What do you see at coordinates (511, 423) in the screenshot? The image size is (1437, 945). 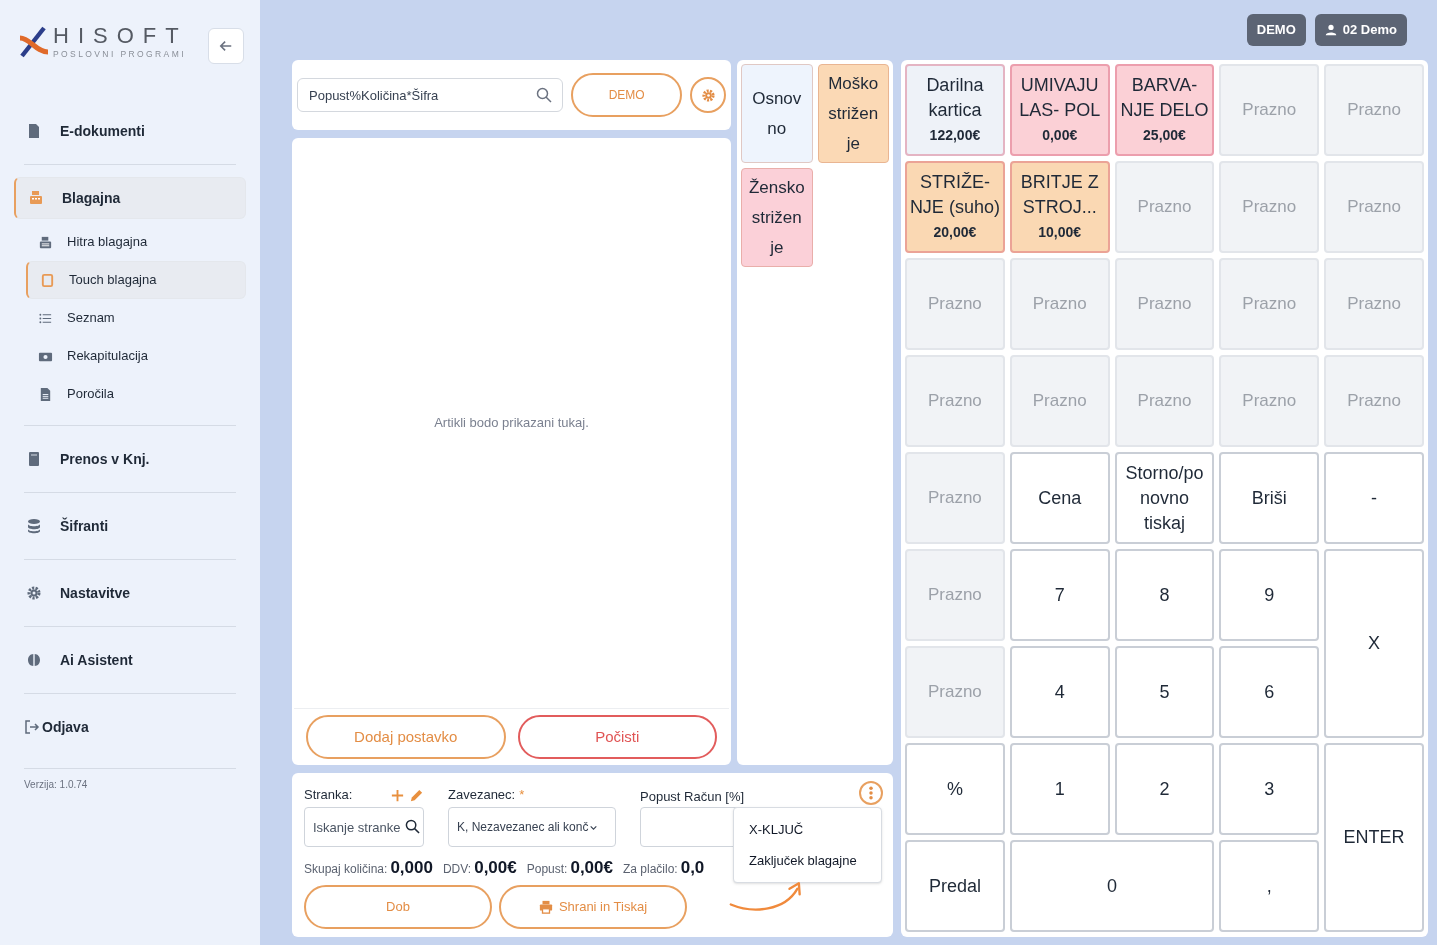 I see `empty-message: Artikli bodo prikazani tukaj.` at bounding box center [511, 423].